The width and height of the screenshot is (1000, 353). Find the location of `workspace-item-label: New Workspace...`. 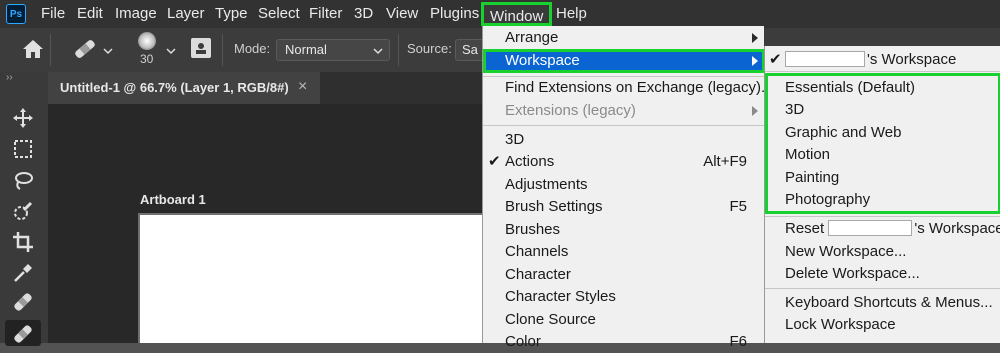

workspace-item-label: New Workspace... is located at coordinates (846, 251).